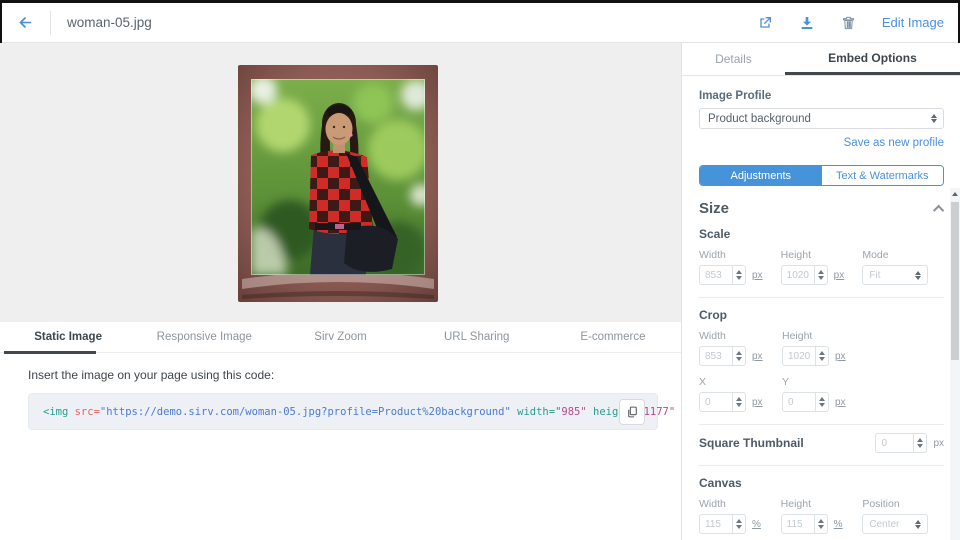 The image size is (960, 540). I want to click on crop-height-input: 1020, so click(805, 356).